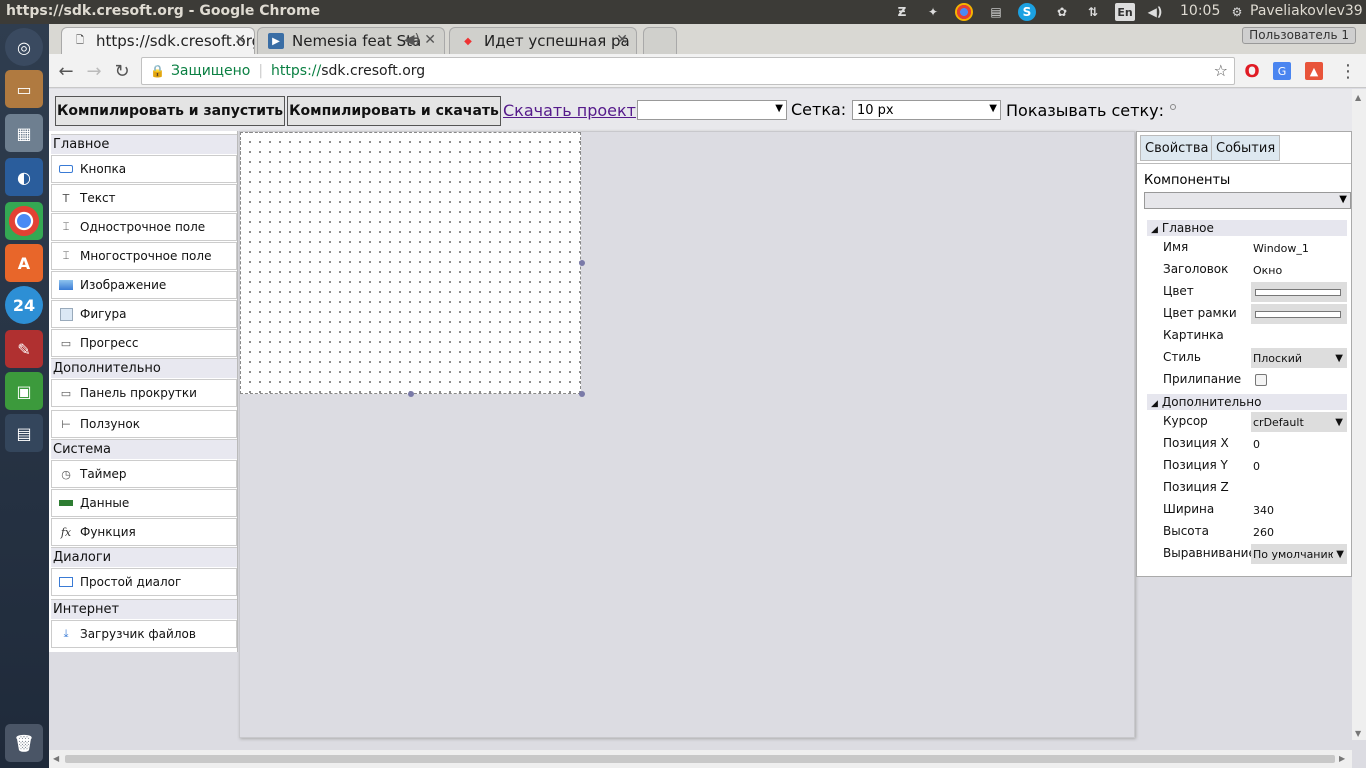 The height and width of the screenshot is (768, 1366). I want to click on scroll-left-icon: ◀, so click(56, 758).